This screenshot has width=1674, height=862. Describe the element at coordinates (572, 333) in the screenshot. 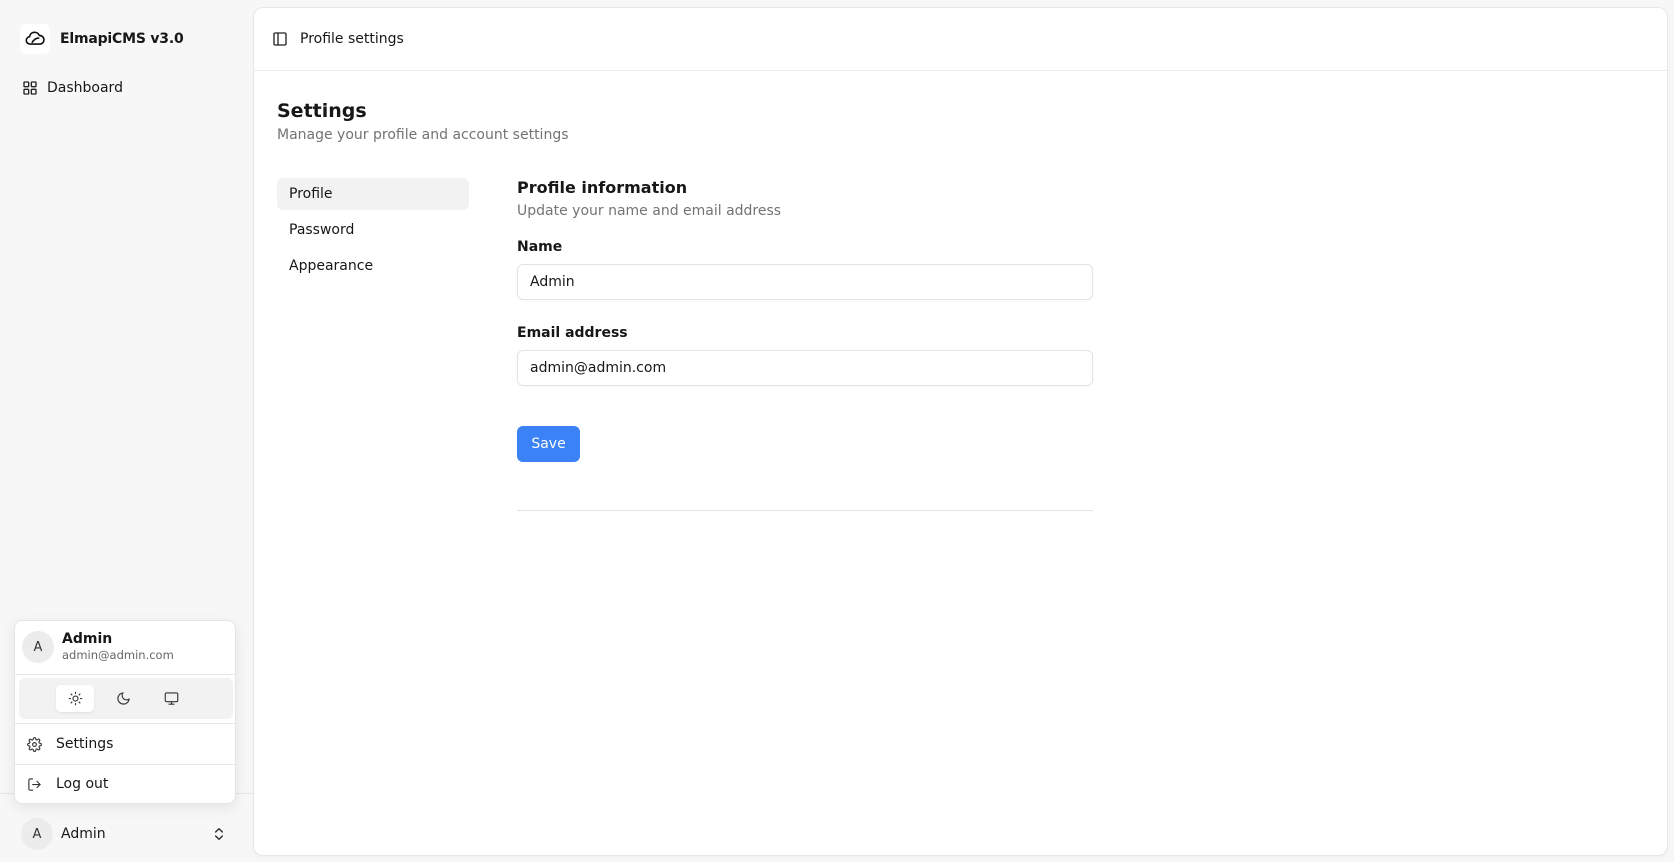

I see `email-label: Email address` at that location.